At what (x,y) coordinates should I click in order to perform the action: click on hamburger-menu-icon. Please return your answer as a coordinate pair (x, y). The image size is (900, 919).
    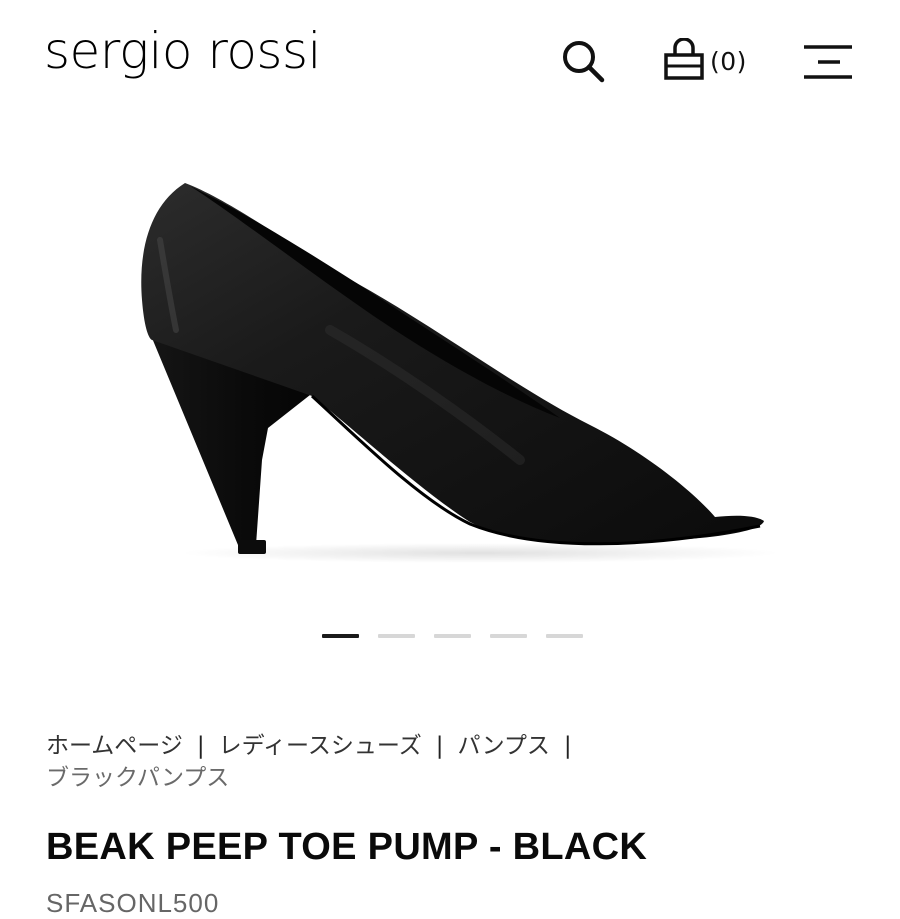
    Looking at the image, I should click on (828, 62).